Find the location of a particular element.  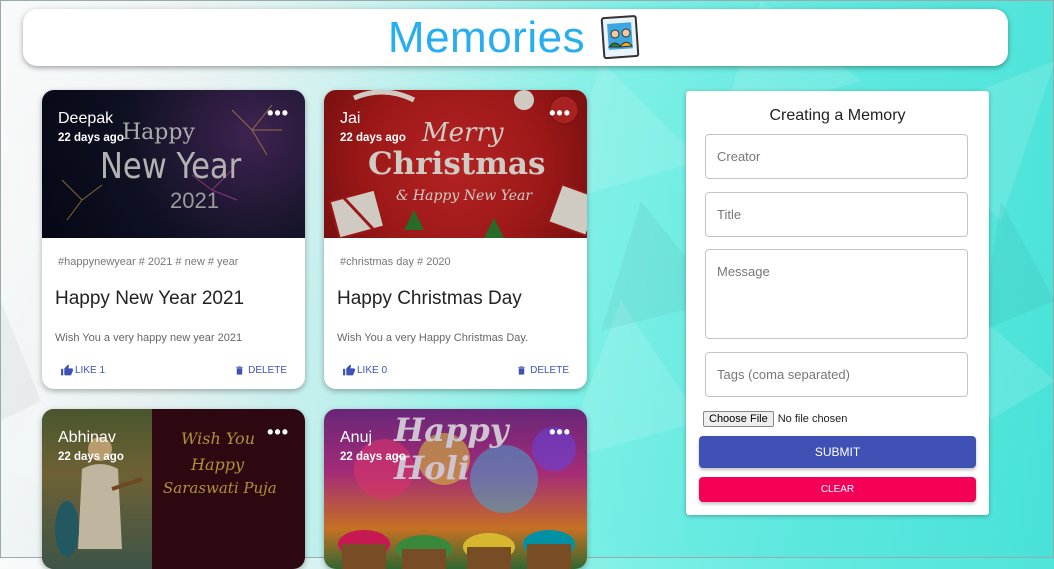

clear-button: CLEAR is located at coordinates (837, 489).